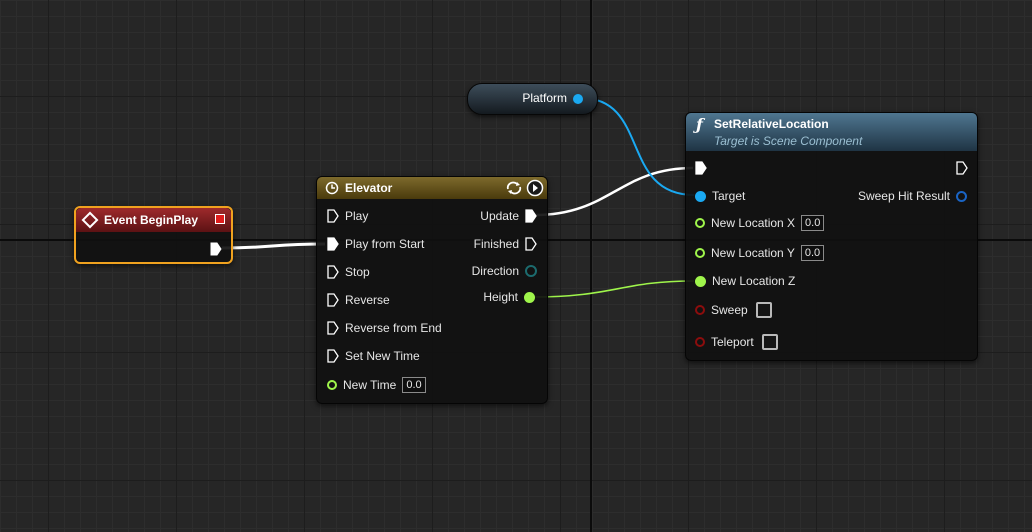  Describe the element at coordinates (613, 289) in the screenshot. I see `float-wire-height-to-locationz` at that location.